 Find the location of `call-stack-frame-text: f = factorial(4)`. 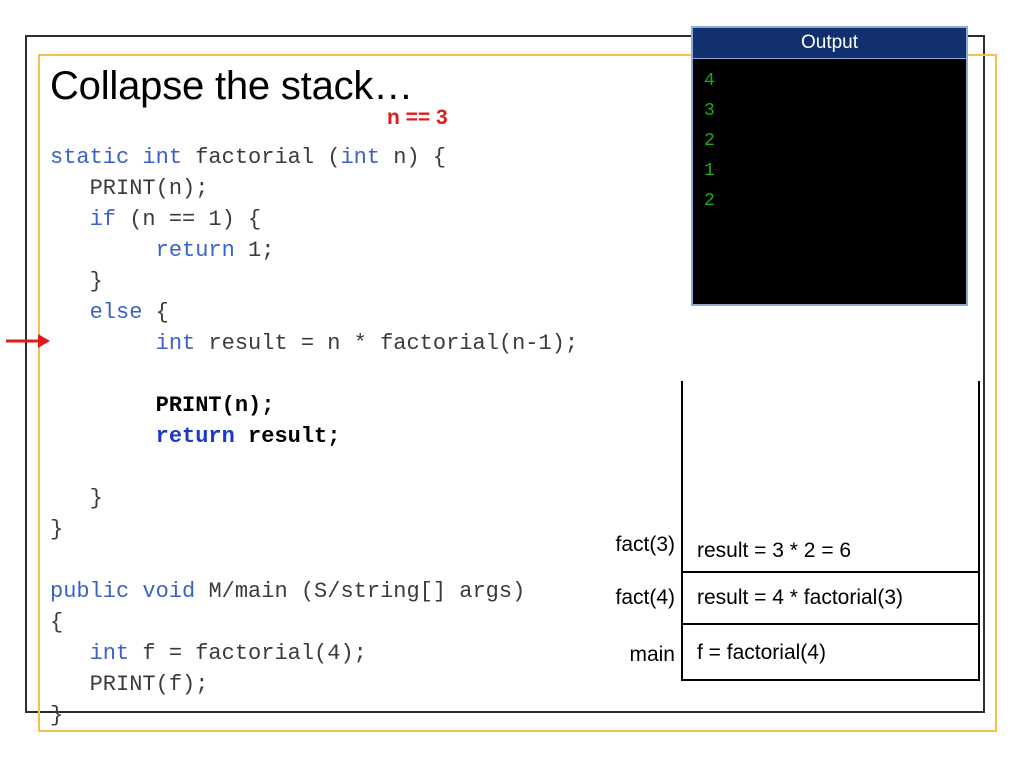

call-stack-frame-text: f = factorial(4) is located at coordinates (761, 652).